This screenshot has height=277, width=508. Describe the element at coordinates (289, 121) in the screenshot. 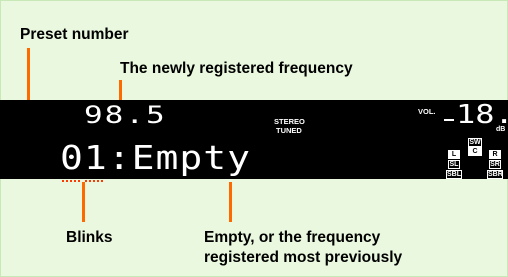

I see `stereo-indicator: STEREO` at that location.